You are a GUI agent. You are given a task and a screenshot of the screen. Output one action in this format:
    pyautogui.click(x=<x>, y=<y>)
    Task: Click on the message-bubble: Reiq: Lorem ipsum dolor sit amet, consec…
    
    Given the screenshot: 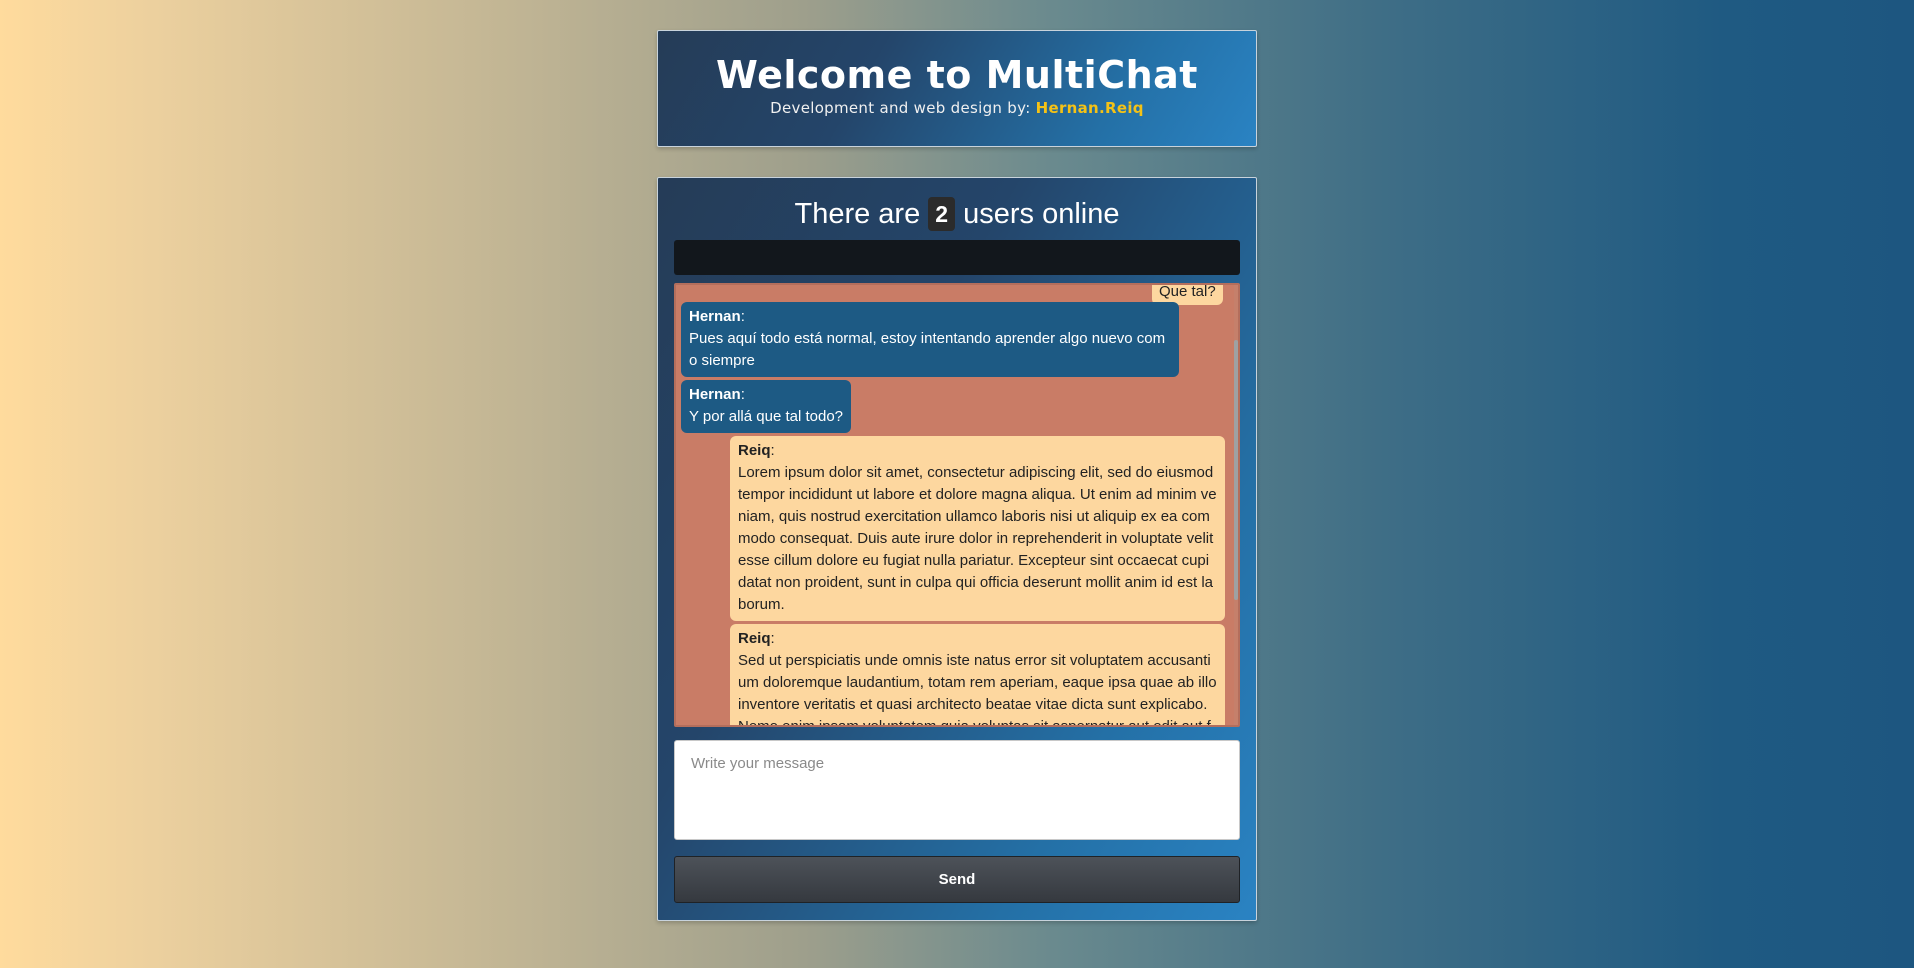 What is the action you would take?
    pyautogui.click(x=977, y=528)
    